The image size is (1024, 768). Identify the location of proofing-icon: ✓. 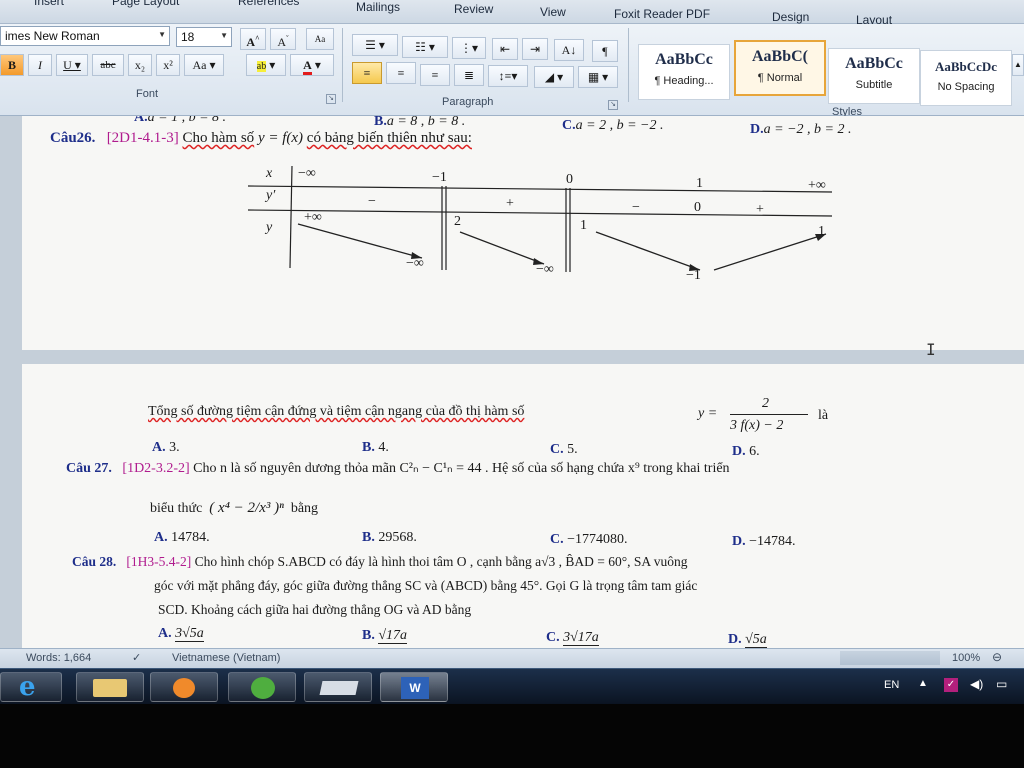
(136, 657).